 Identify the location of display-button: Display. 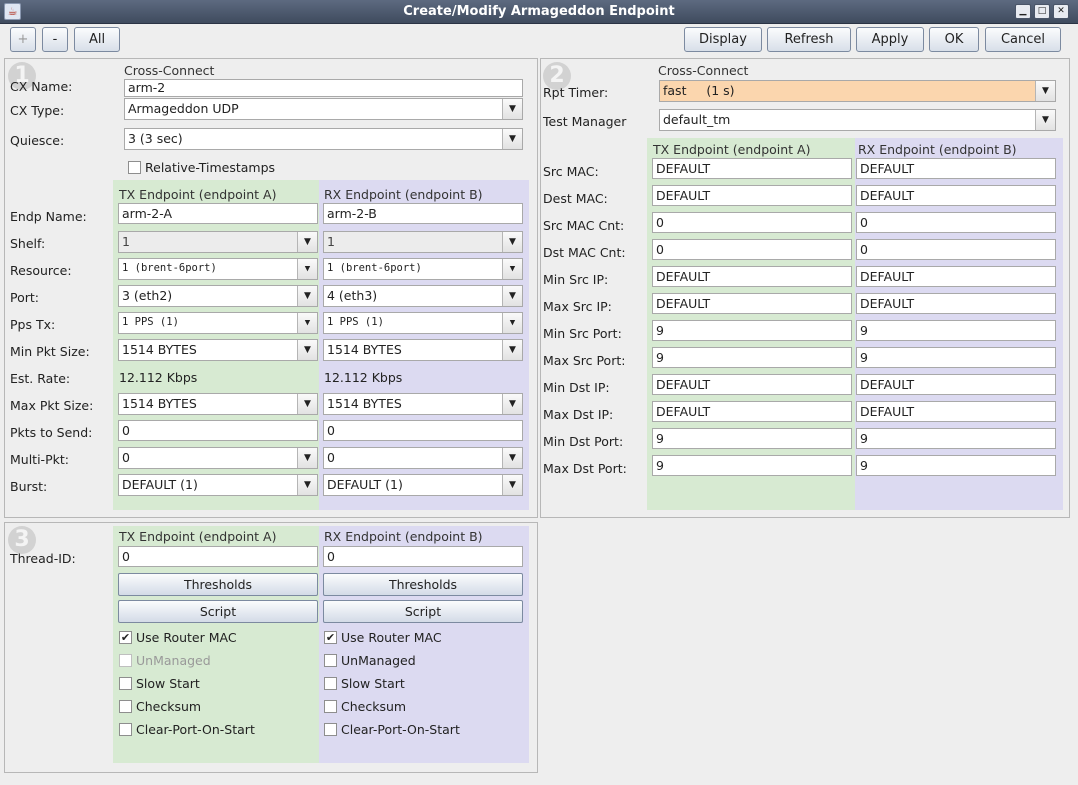
(723, 39).